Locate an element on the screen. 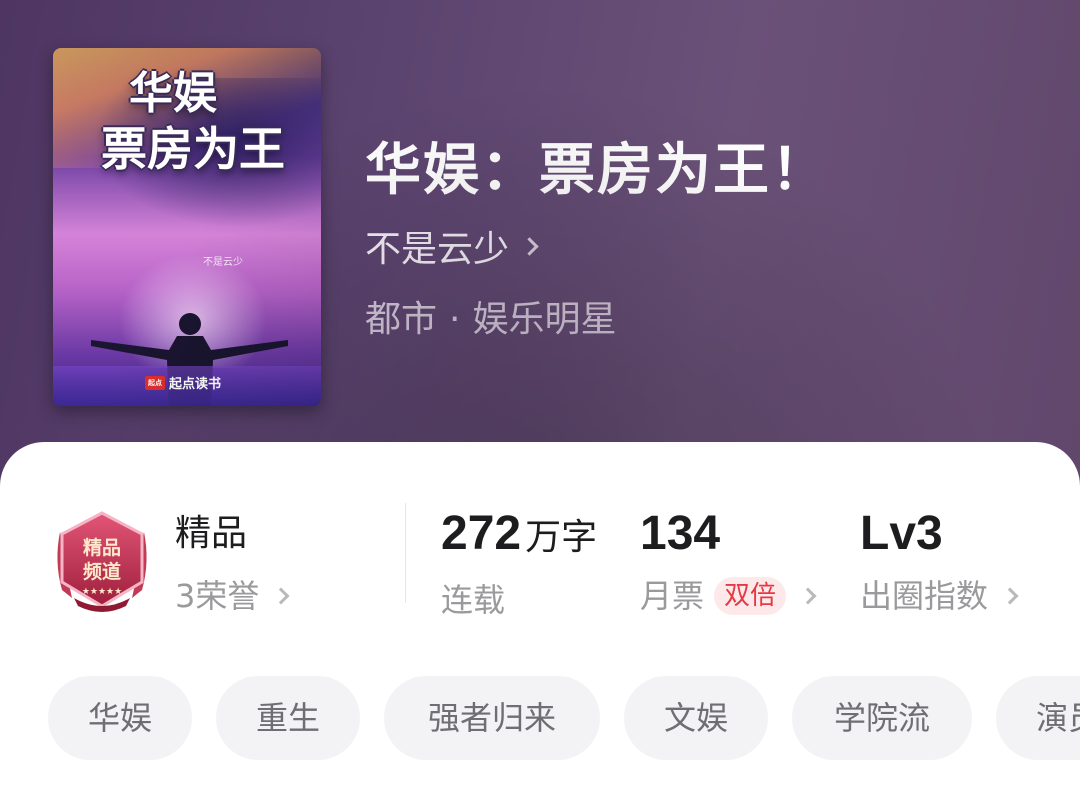 The height and width of the screenshot is (809, 1080). tag-chip: 重生 is located at coordinates (288, 718).